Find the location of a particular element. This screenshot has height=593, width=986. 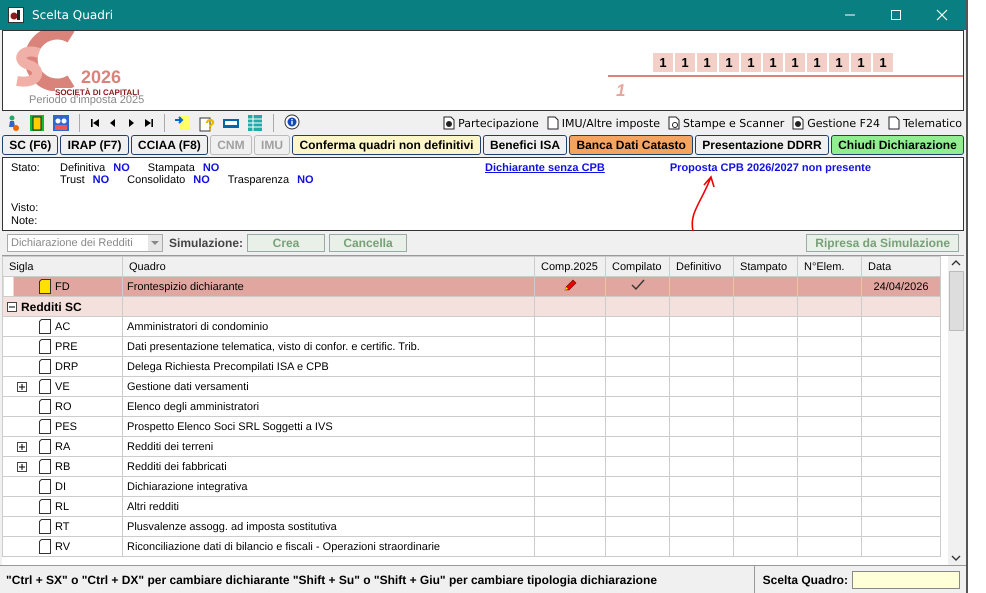

toolbar-link: Partecipazione is located at coordinates (491, 123).